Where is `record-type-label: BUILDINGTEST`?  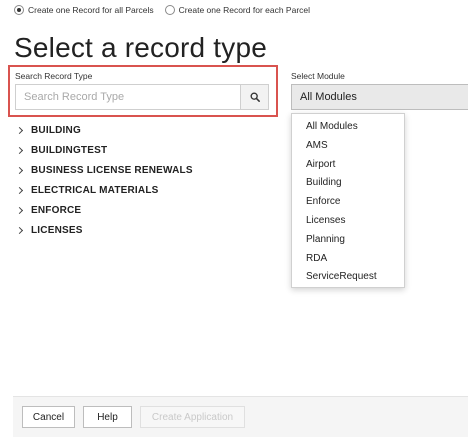
record-type-label: BUILDINGTEST is located at coordinates (69, 150).